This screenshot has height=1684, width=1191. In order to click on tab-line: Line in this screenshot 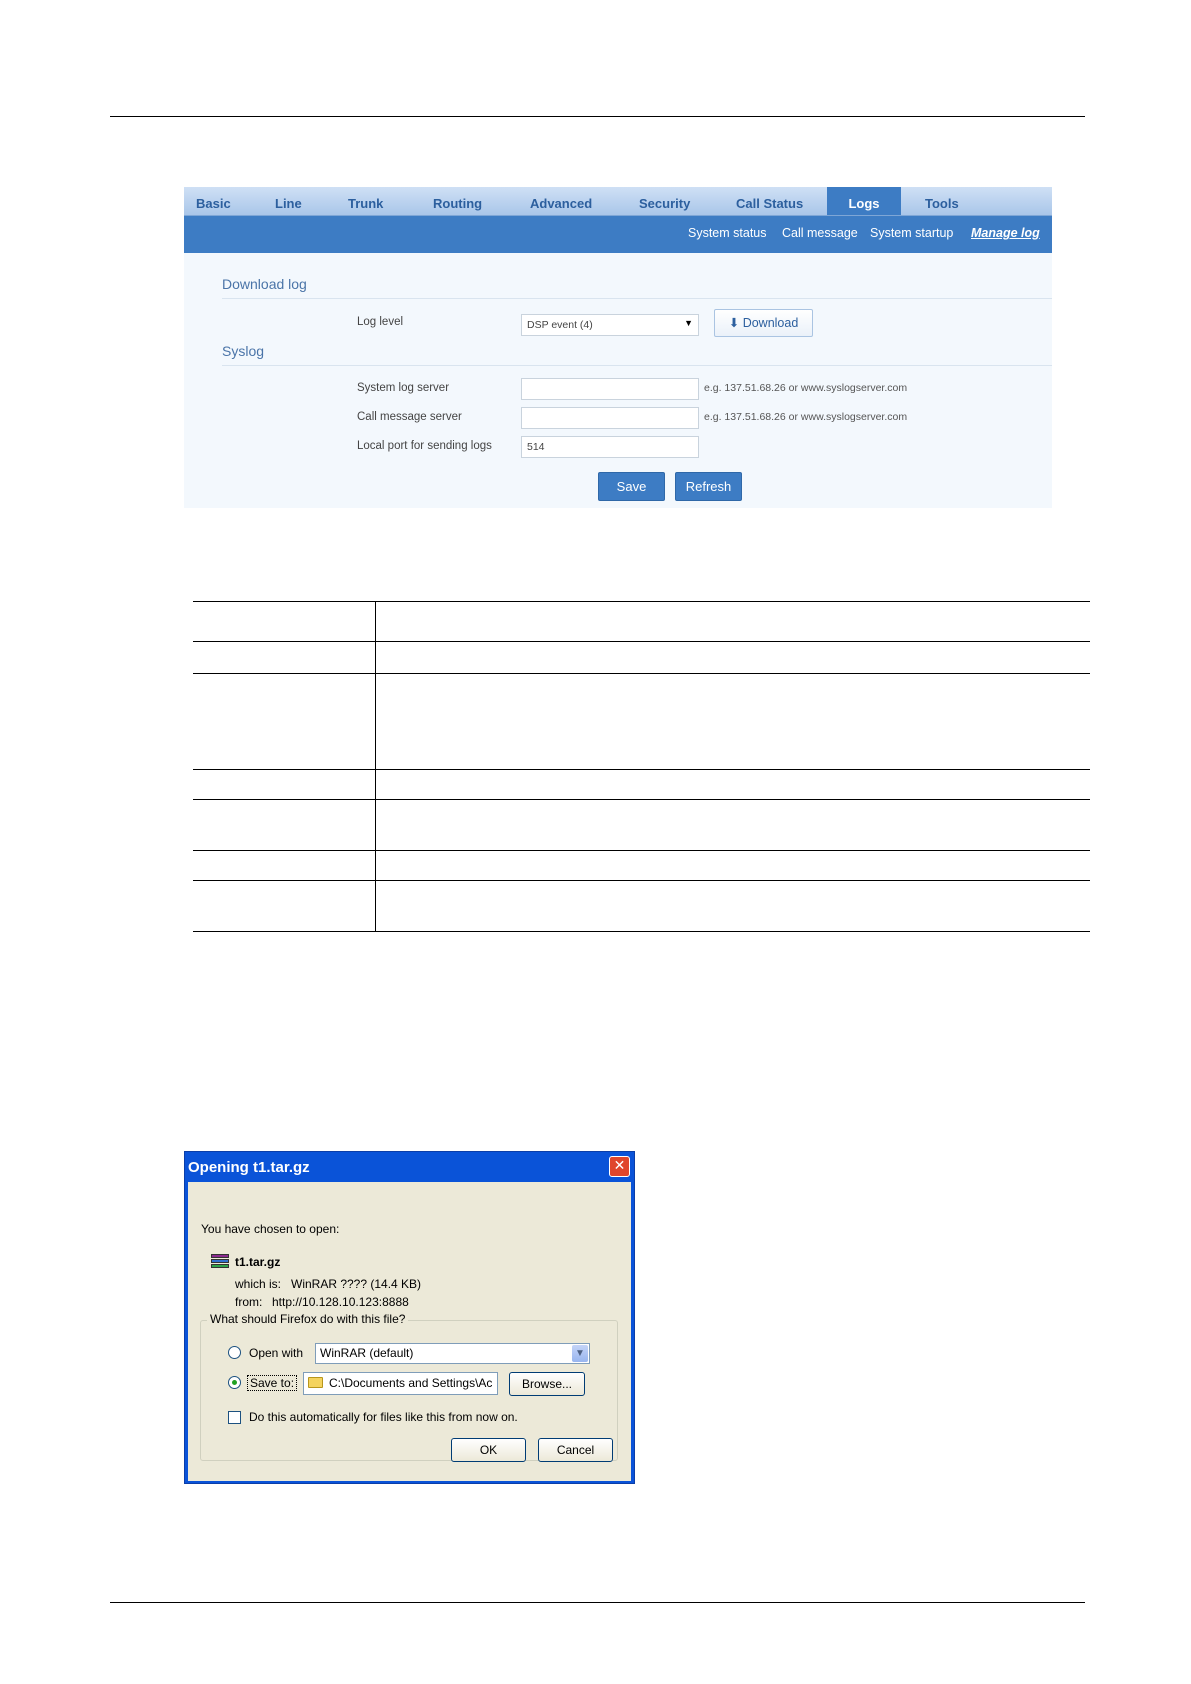, I will do `click(288, 201)`.